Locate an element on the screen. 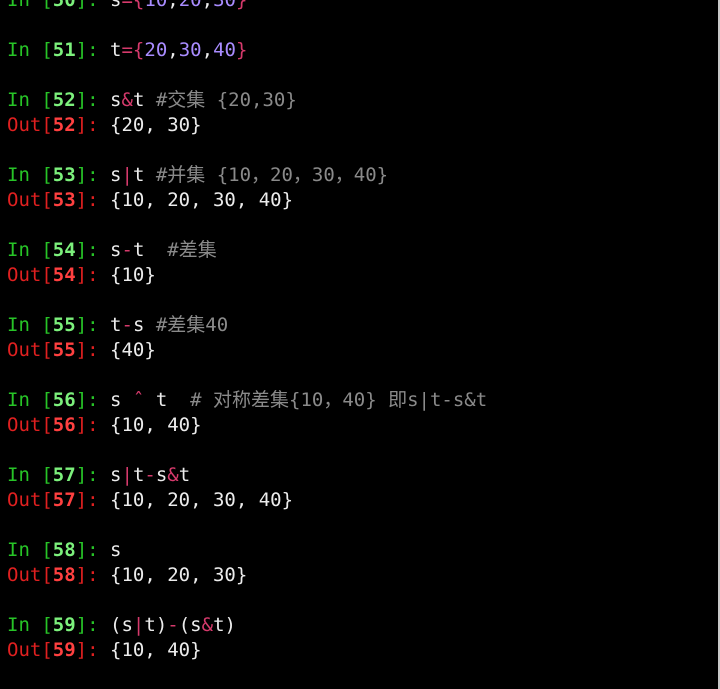 This screenshot has width=720, height=689. input-code: s|t-s&t is located at coordinates (150, 475).